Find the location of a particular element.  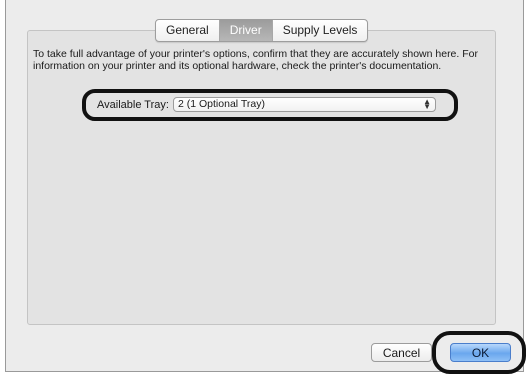

tab-driver: Driver is located at coordinates (246, 30).